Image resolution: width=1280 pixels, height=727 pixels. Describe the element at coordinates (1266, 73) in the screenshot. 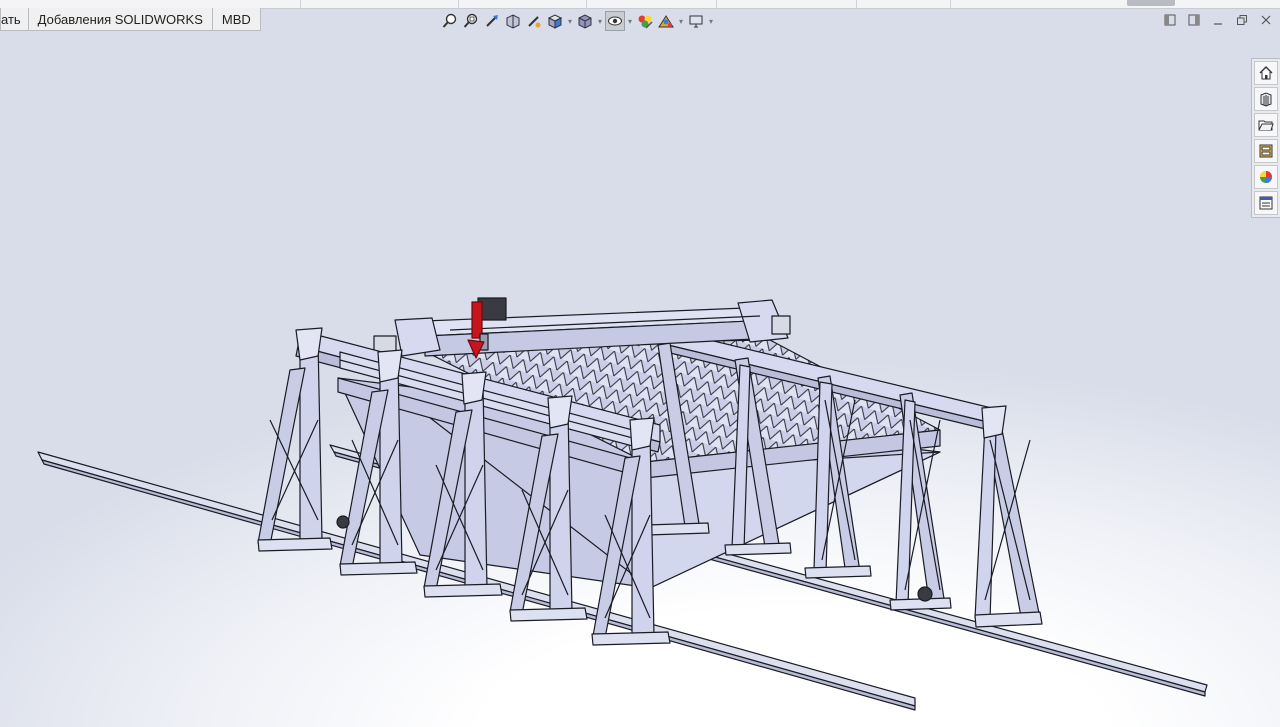

I see `home-icon` at that location.